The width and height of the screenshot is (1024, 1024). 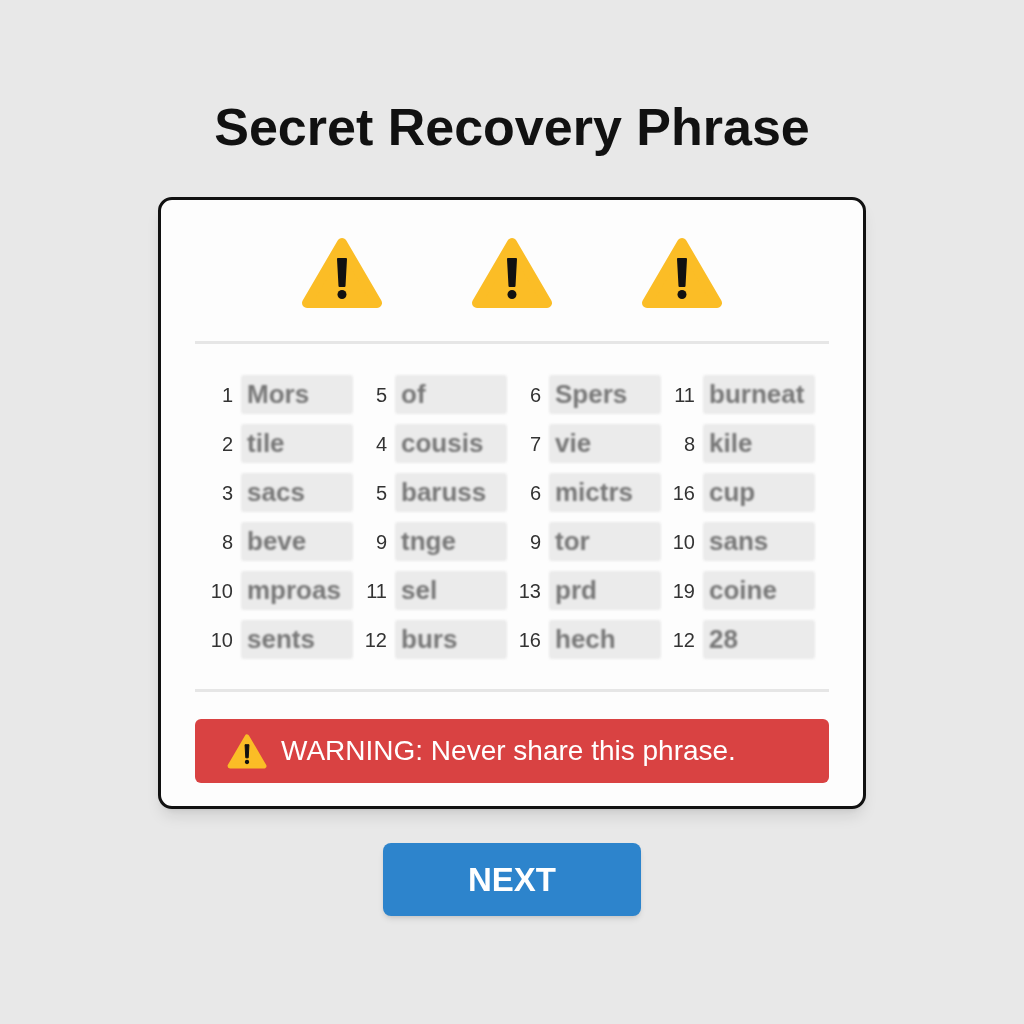 I want to click on next-button: NEXT, so click(x=512, y=879).